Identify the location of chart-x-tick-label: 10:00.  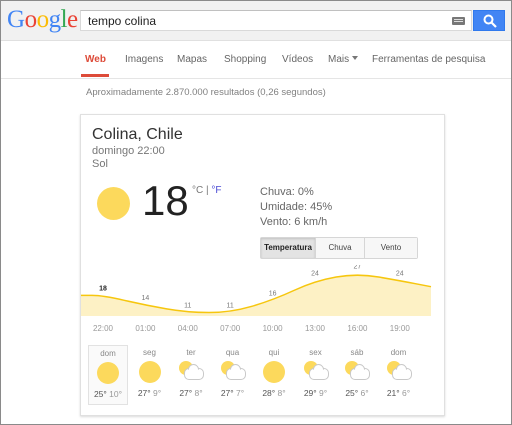
(273, 328).